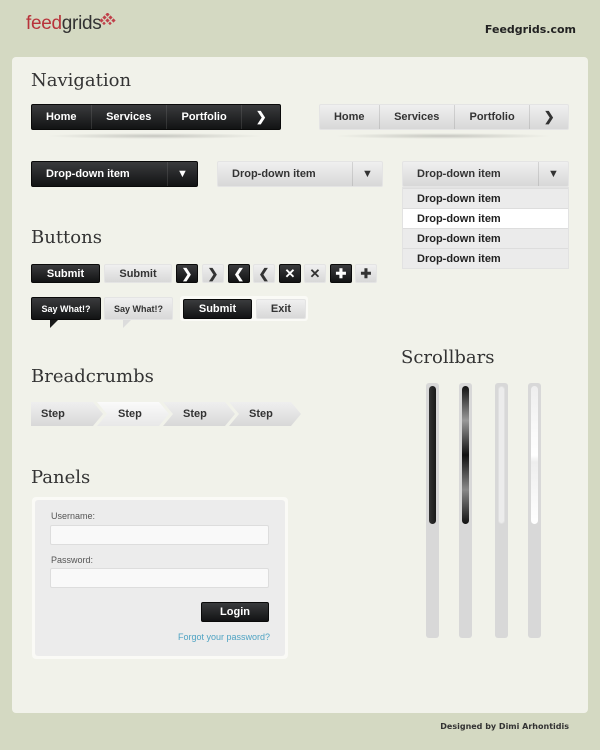 The height and width of the screenshot is (750, 600). I want to click on breadcrumbs-heading: Breadcrumbs, so click(92, 376).